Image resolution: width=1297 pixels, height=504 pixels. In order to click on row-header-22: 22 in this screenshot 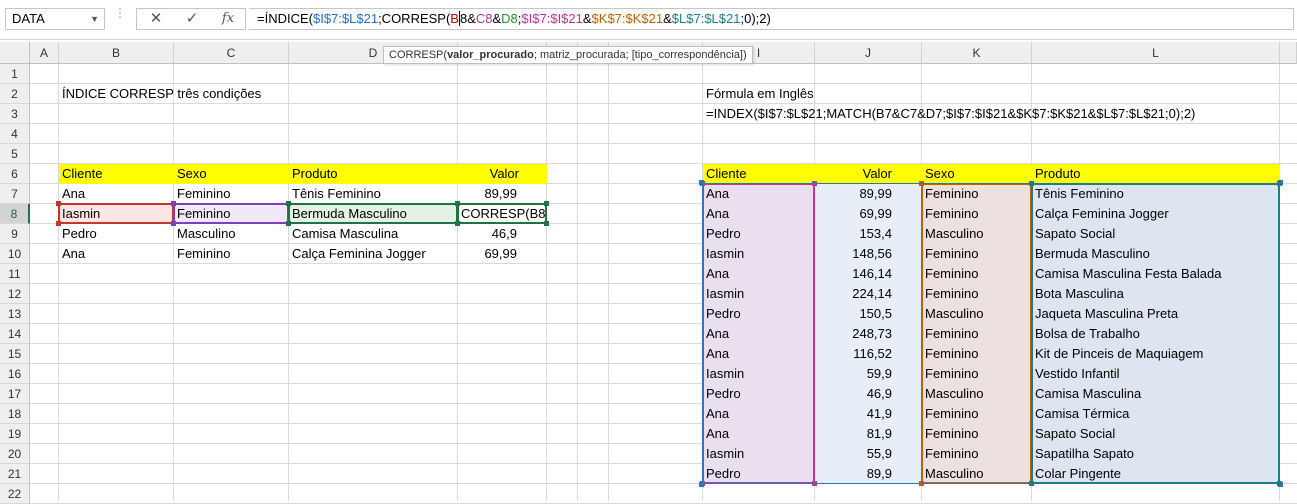, I will do `click(15, 494)`.